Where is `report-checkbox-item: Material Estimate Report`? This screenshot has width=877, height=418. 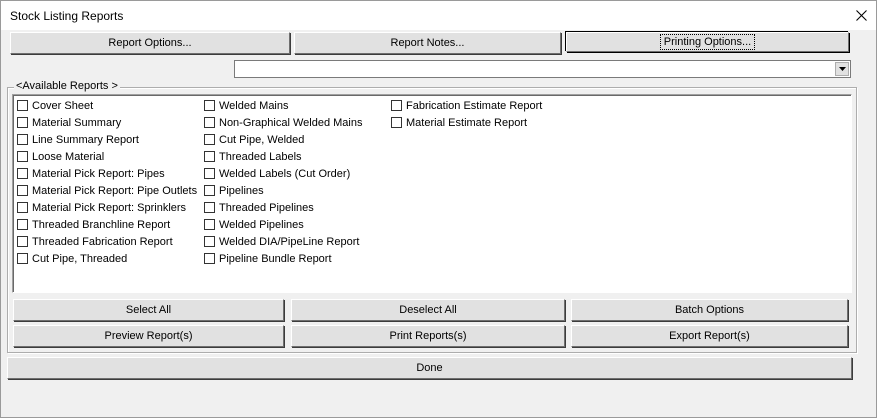 report-checkbox-item: Material Estimate Report is located at coordinates (459, 122).